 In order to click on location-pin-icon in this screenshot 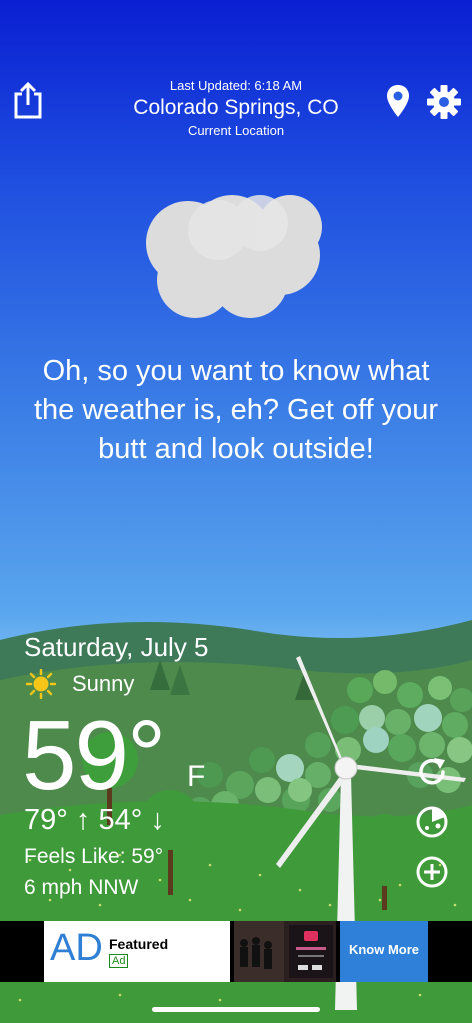, I will do `click(398, 101)`.